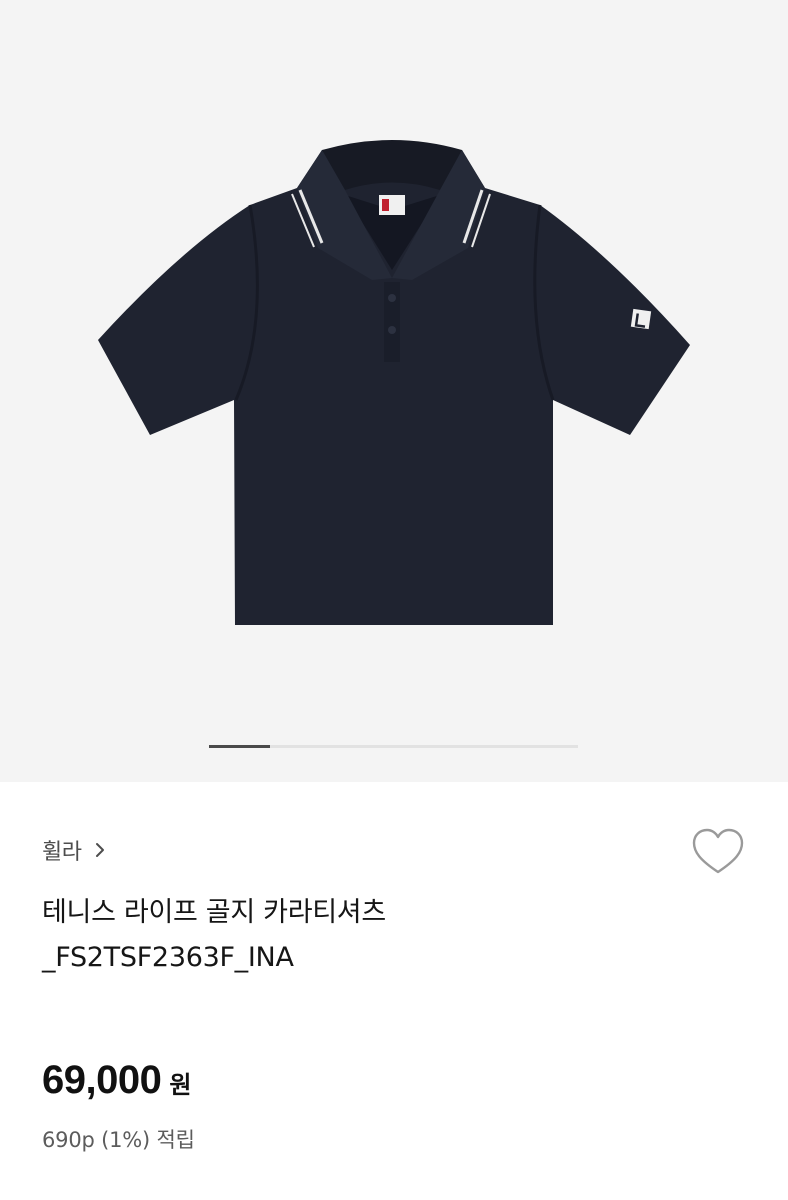 The height and width of the screenshot is (1200, 788). Describe the element at coordinates (239, 746) in the screenshot. I see `carousel-progress-fill` at that location.